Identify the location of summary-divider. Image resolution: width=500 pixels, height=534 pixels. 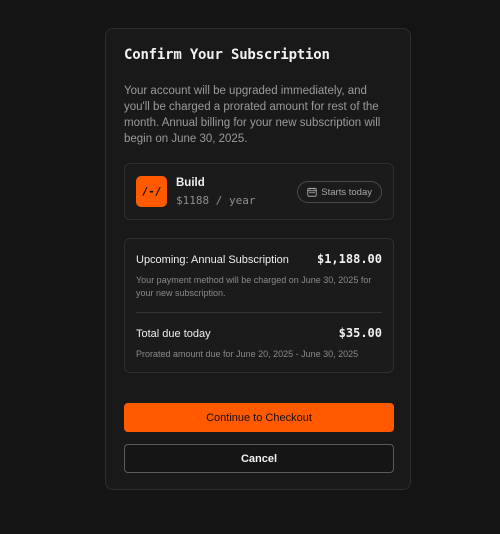
(259, 312).